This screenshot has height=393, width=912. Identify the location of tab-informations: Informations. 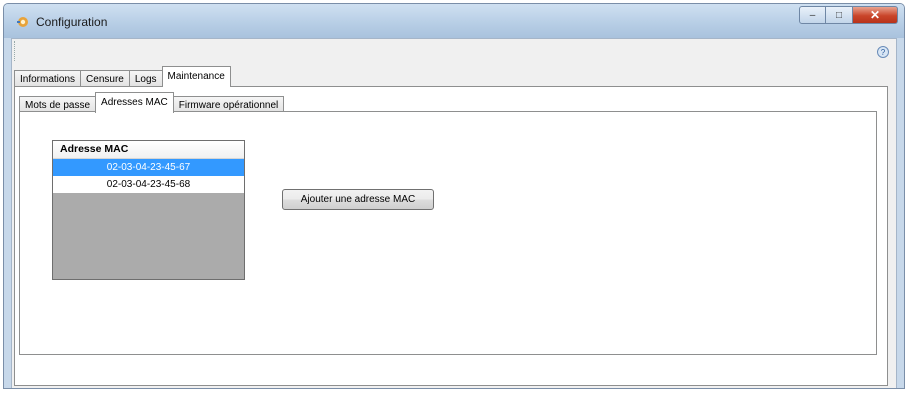
(48, 78).